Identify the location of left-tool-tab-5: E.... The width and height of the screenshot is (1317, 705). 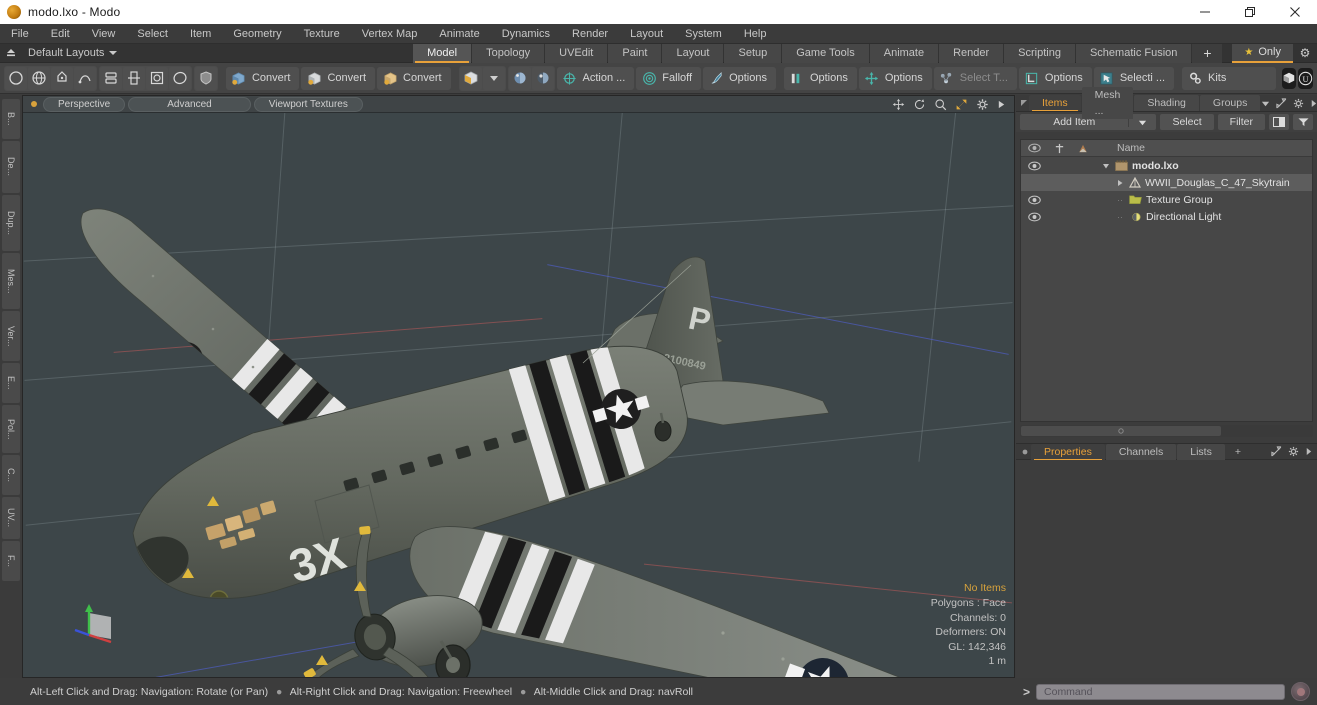
(11, 383).